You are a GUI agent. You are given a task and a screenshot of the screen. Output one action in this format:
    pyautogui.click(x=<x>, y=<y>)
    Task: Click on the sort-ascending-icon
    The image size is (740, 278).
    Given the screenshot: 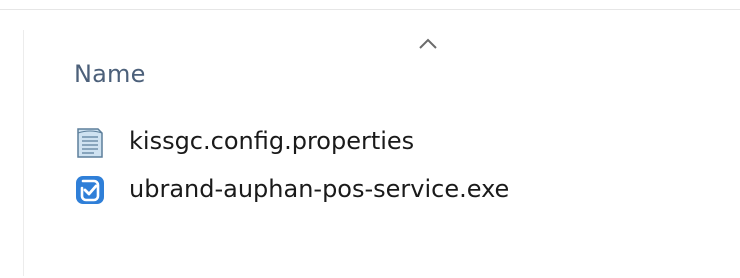 What is the action you would take?
    pyautogui.click(x=428, y=44)
    